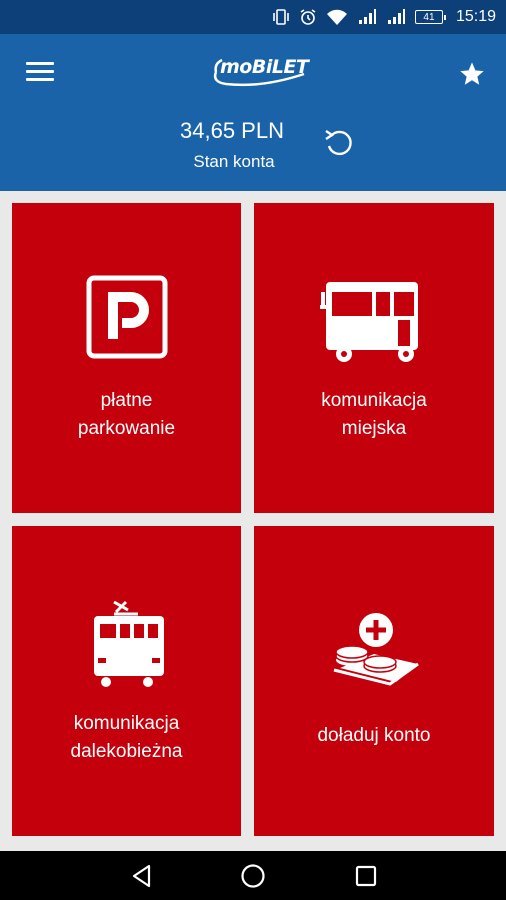  I want to click on status-icons: 41 15:19, so click(384, 17).